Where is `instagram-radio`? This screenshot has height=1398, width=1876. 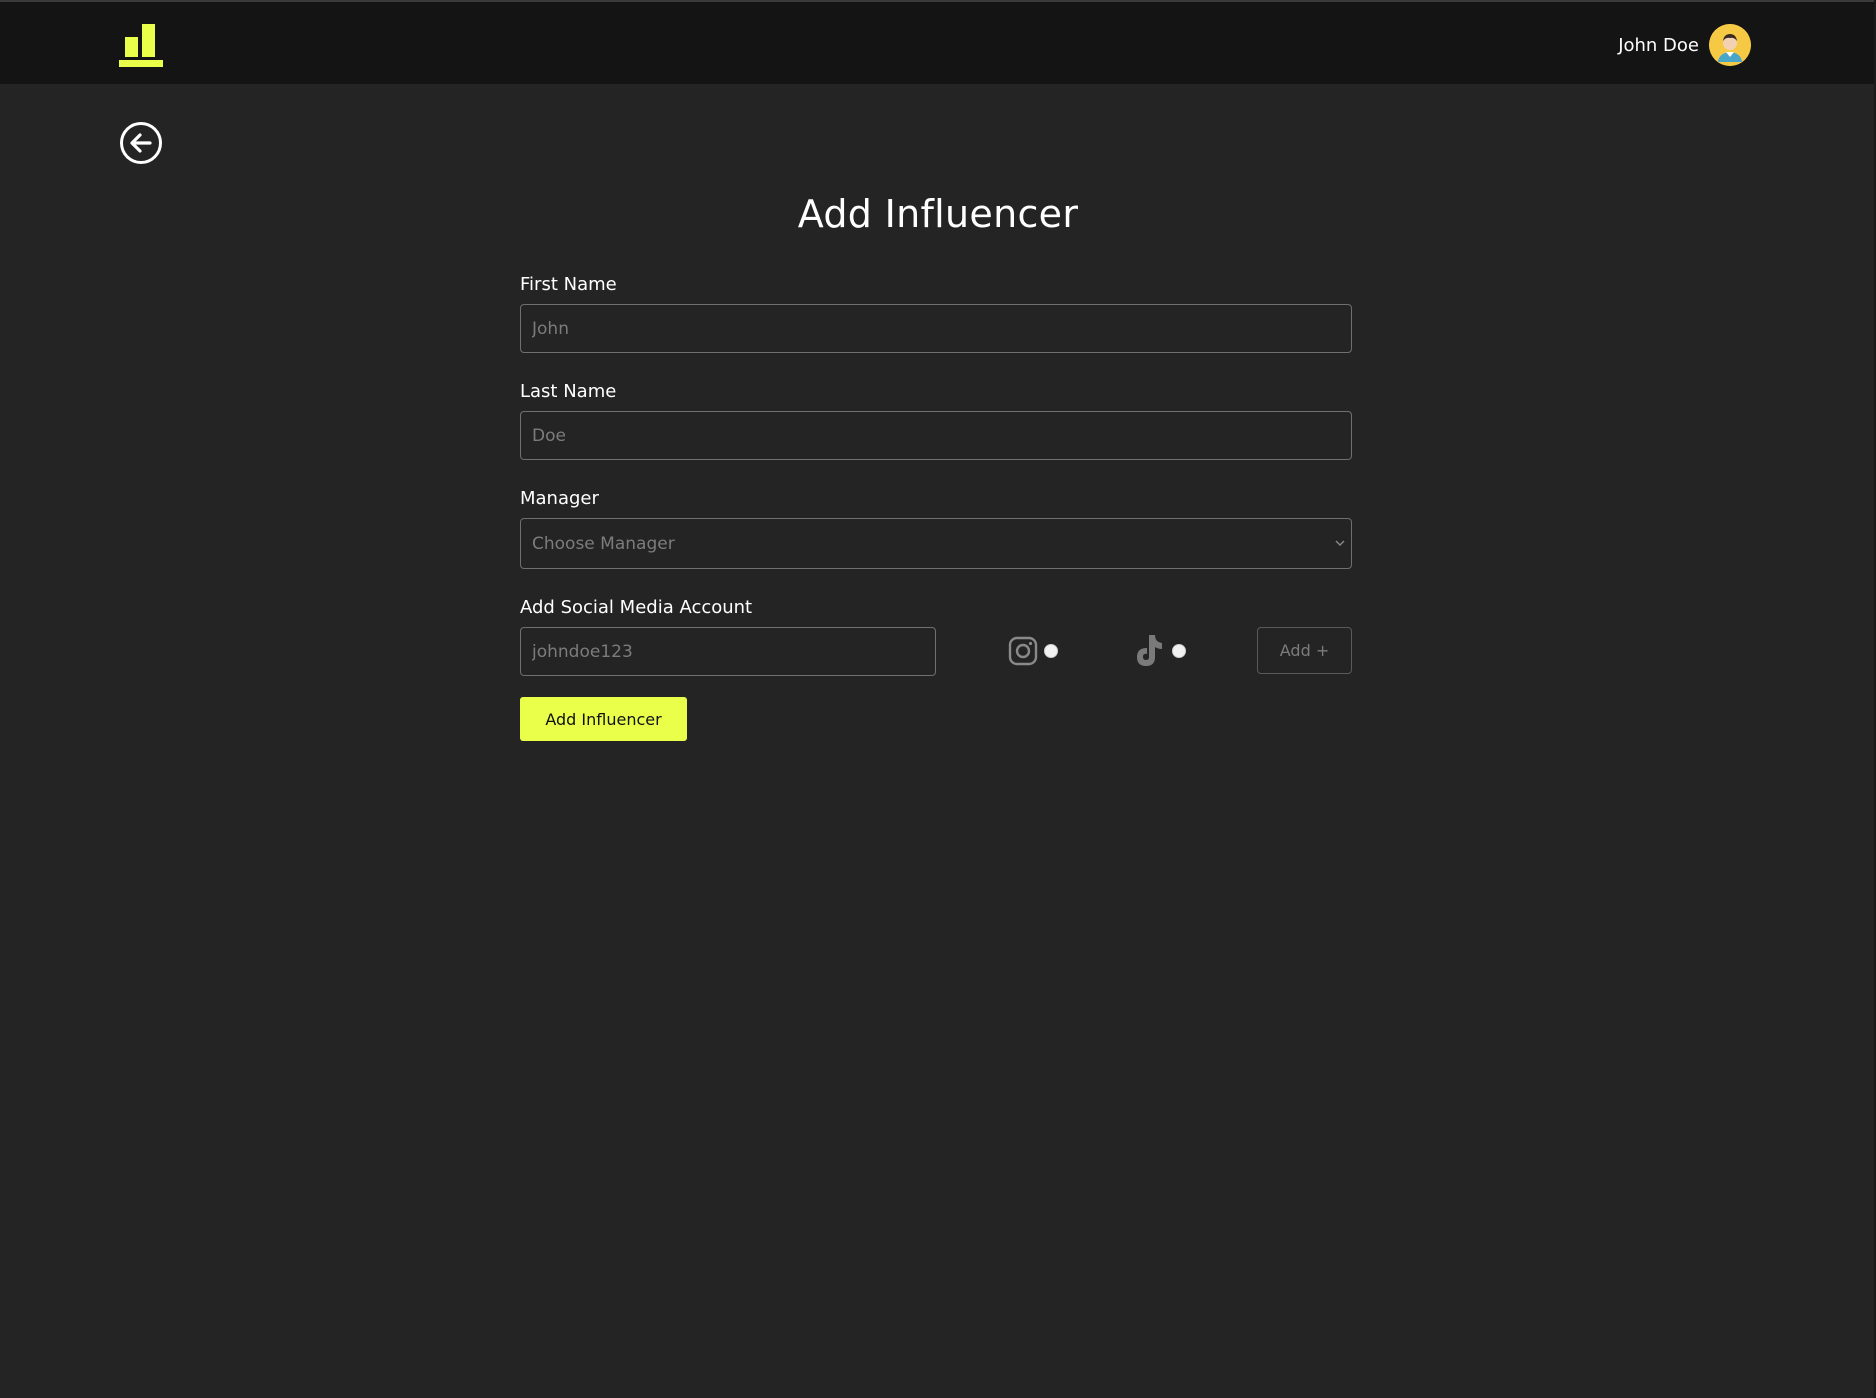 instagram-radio is located at coordinates (1051, 651).